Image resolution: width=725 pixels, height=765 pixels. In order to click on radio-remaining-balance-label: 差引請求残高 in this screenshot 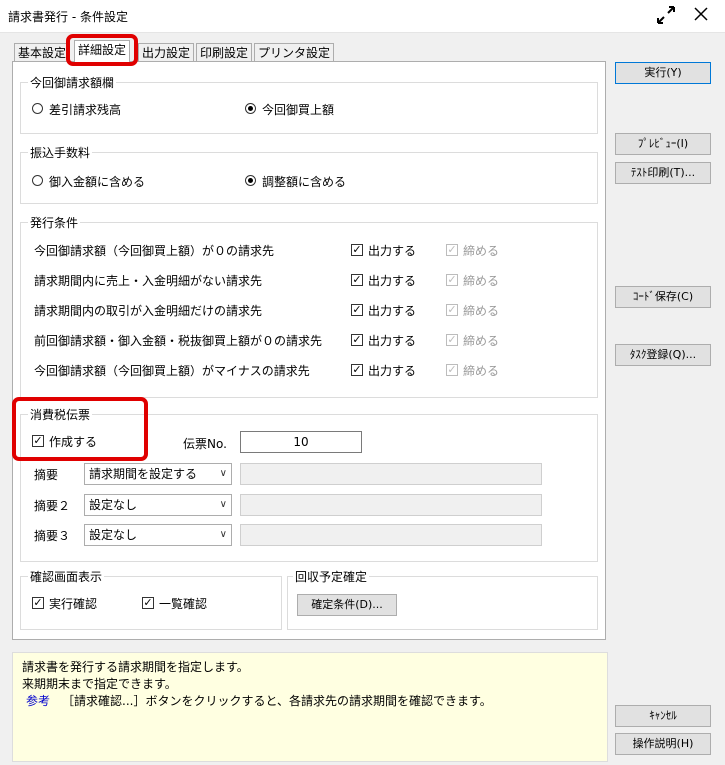, I will do `click(85, 110)`.